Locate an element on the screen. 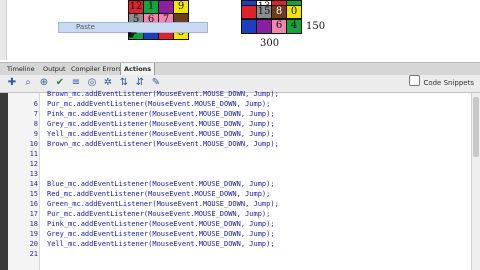 The height and width of the screenshot is (270, 480). code-line: 11 is located at coordinates (240, 154).